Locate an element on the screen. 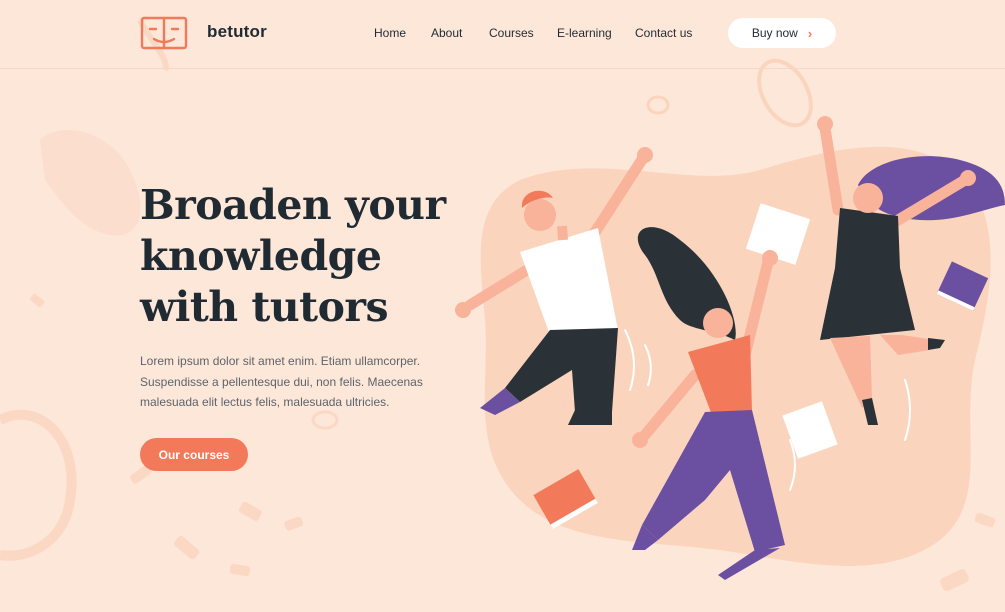 The height and width of the screenshot is (612, 1005). our-courses-button: Our courses is located at coordinates (194, 454).